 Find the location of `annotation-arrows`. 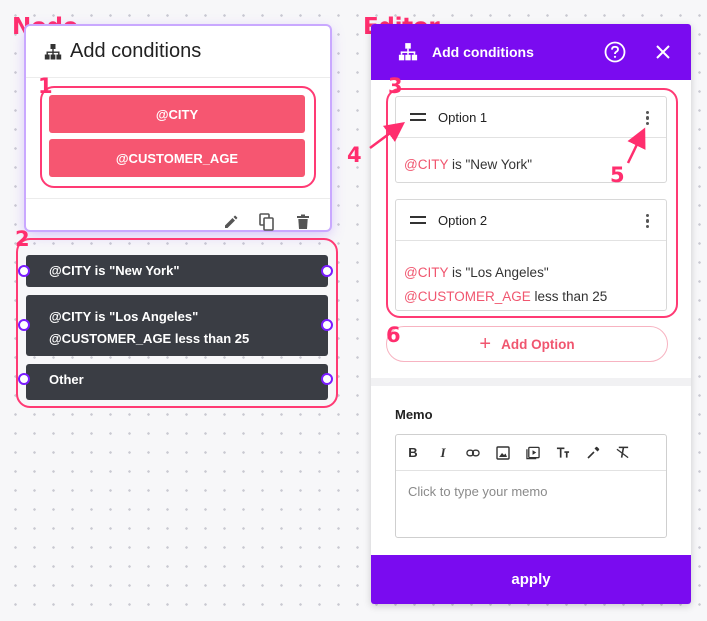

annotation-arrows is located at coordinates (507, 143).